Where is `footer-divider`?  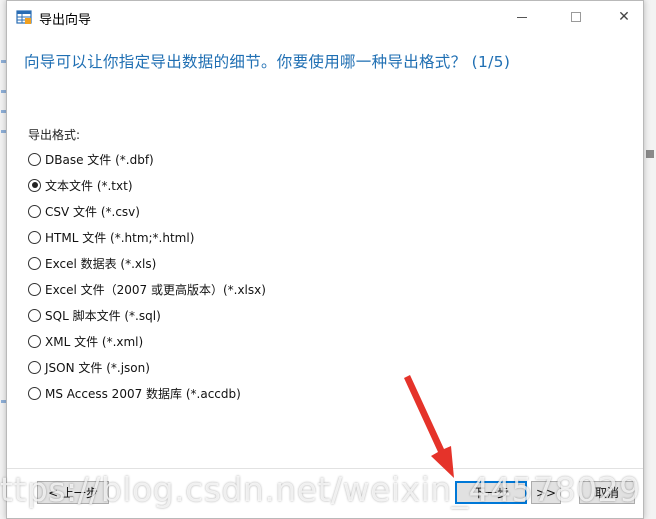 footer-divider is located at coordinates (325, 468).